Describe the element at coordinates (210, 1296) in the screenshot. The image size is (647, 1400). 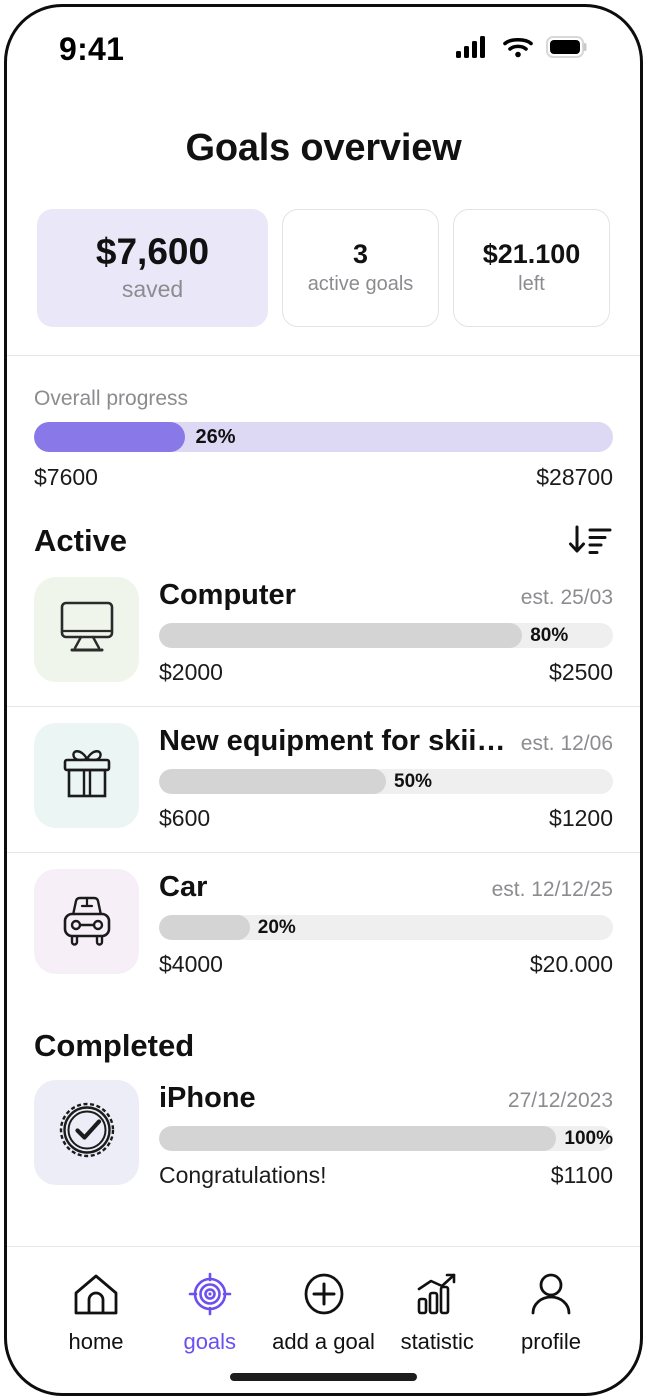
I see `target-icon` at that location.